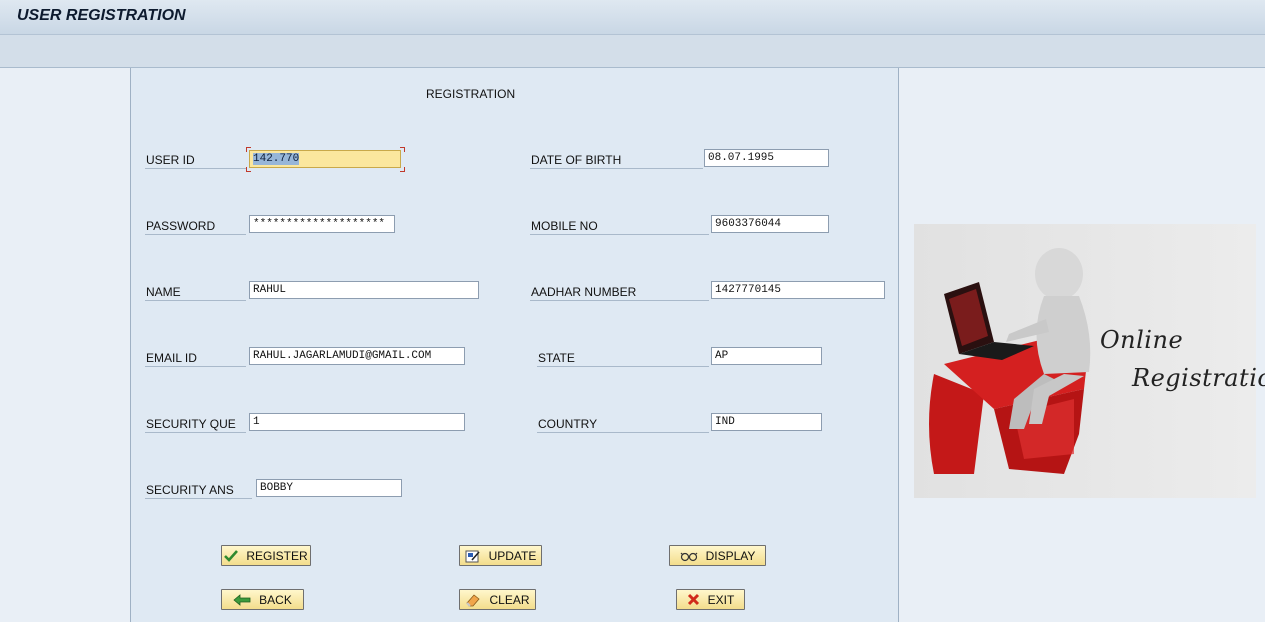 Image resolution: width=1265 pixels, height=622 pixels. Describe the element at coordinates (623, 424) in the screenshot. I see `country-label: COUNTRY` at that location.